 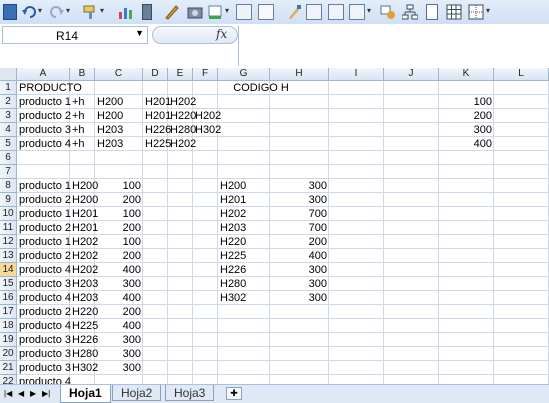 What do you see at coordinates (215, 12) in the screenshot?
I see `fill-icon` at bounding box center [215, 12].